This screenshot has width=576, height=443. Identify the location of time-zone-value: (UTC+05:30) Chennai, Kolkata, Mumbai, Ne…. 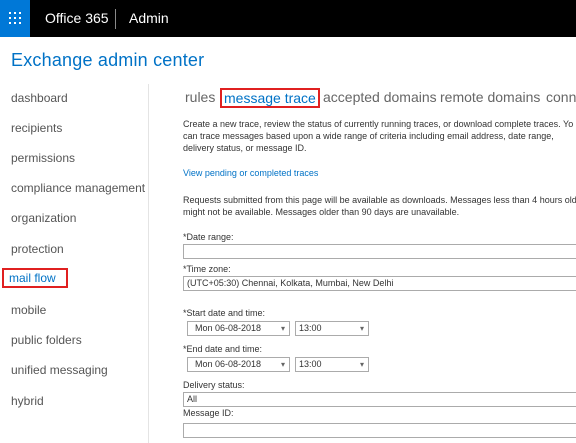
(290, 283).